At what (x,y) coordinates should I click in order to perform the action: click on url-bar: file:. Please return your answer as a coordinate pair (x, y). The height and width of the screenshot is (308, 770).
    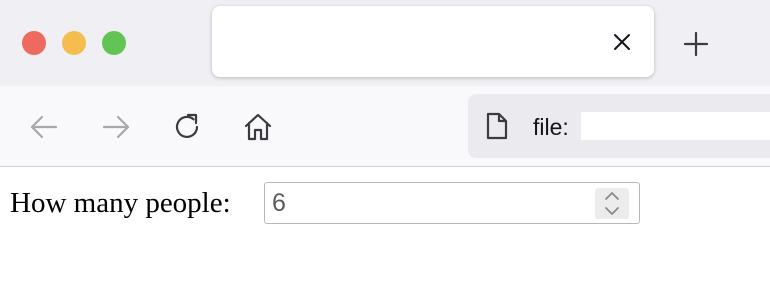
    Looking at the image, I should click on (619, 126).